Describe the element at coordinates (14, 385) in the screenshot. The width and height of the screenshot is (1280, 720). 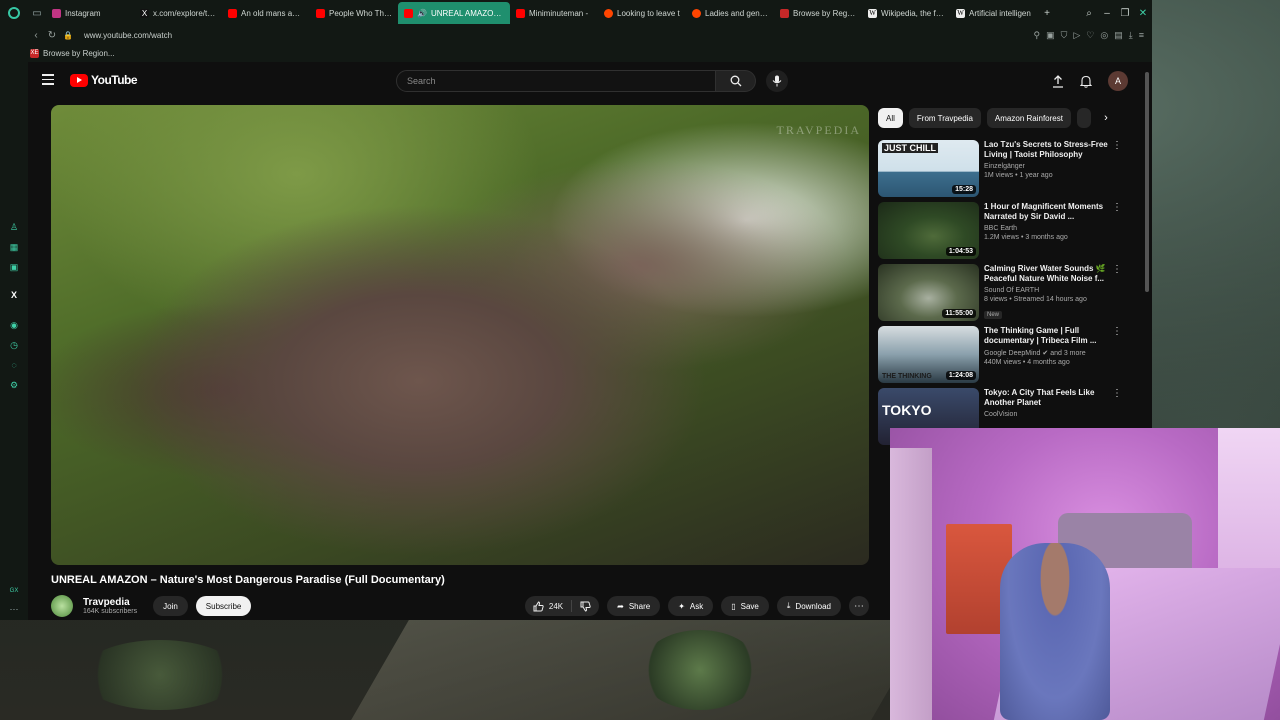
I see `settings-icon: ⚙` at that location.